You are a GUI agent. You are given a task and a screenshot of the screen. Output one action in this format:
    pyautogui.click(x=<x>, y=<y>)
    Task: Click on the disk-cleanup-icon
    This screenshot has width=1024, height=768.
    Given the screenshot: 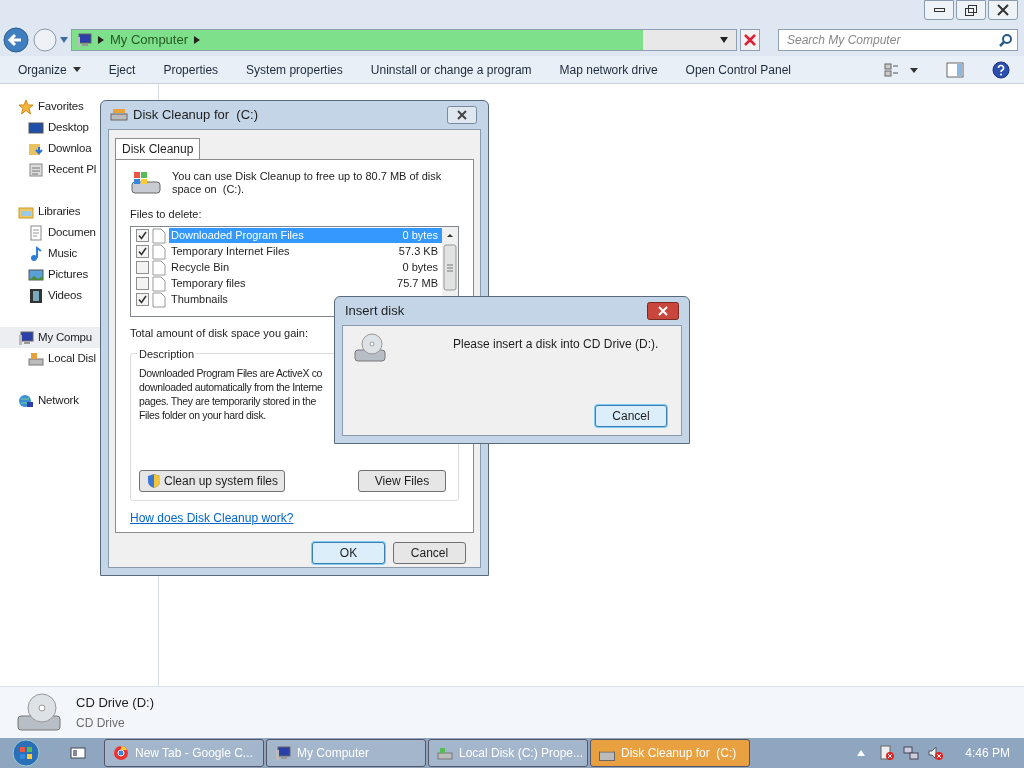 What is the action you would take?
    pyautogui.click(x=119, y=115)
    